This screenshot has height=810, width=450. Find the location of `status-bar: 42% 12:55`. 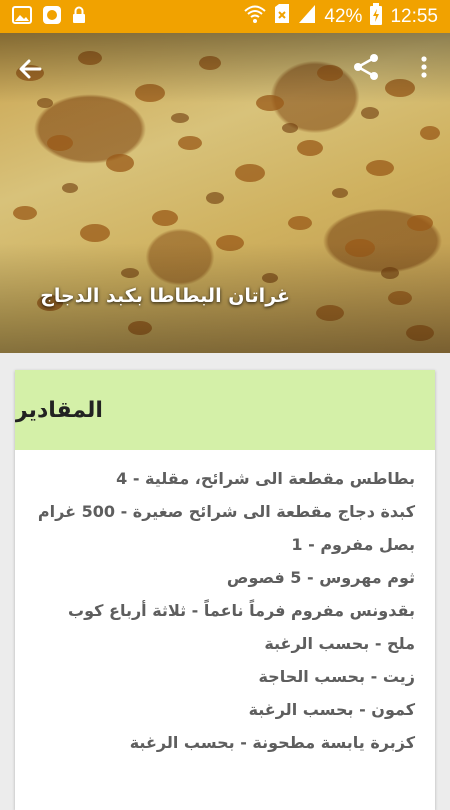

status-bar: 42% 12:55 is located at coordinates (225, 16).